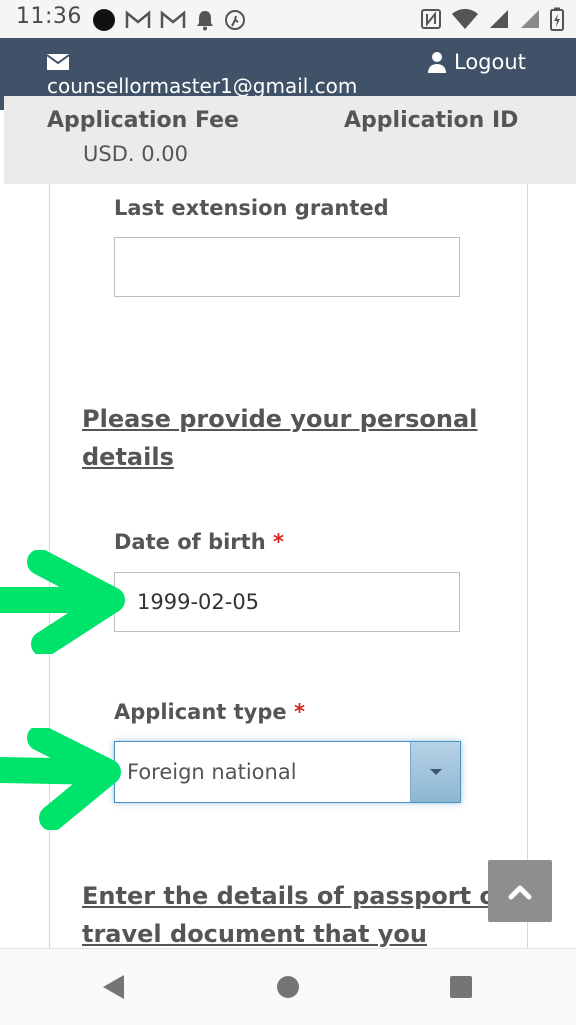  I want to click on dob-input, so click(287, 602).